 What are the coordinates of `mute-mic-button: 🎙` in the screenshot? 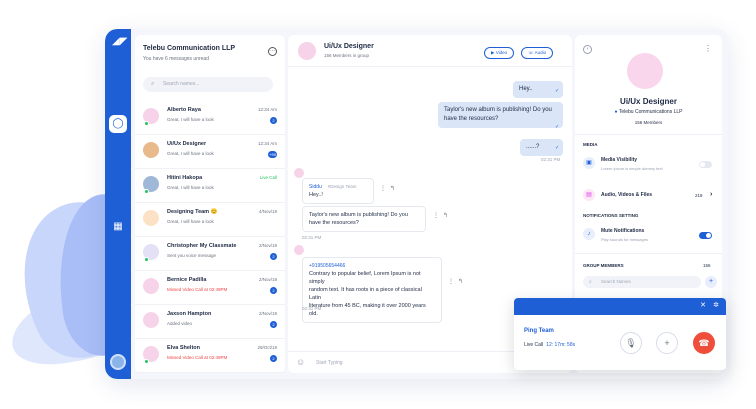 It's located at (631, 343).